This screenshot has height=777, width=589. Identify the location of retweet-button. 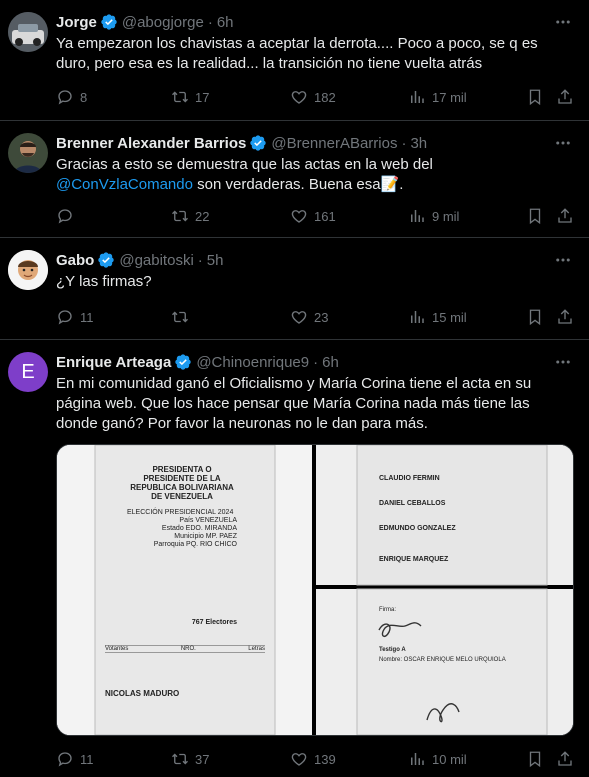
(183, 317).